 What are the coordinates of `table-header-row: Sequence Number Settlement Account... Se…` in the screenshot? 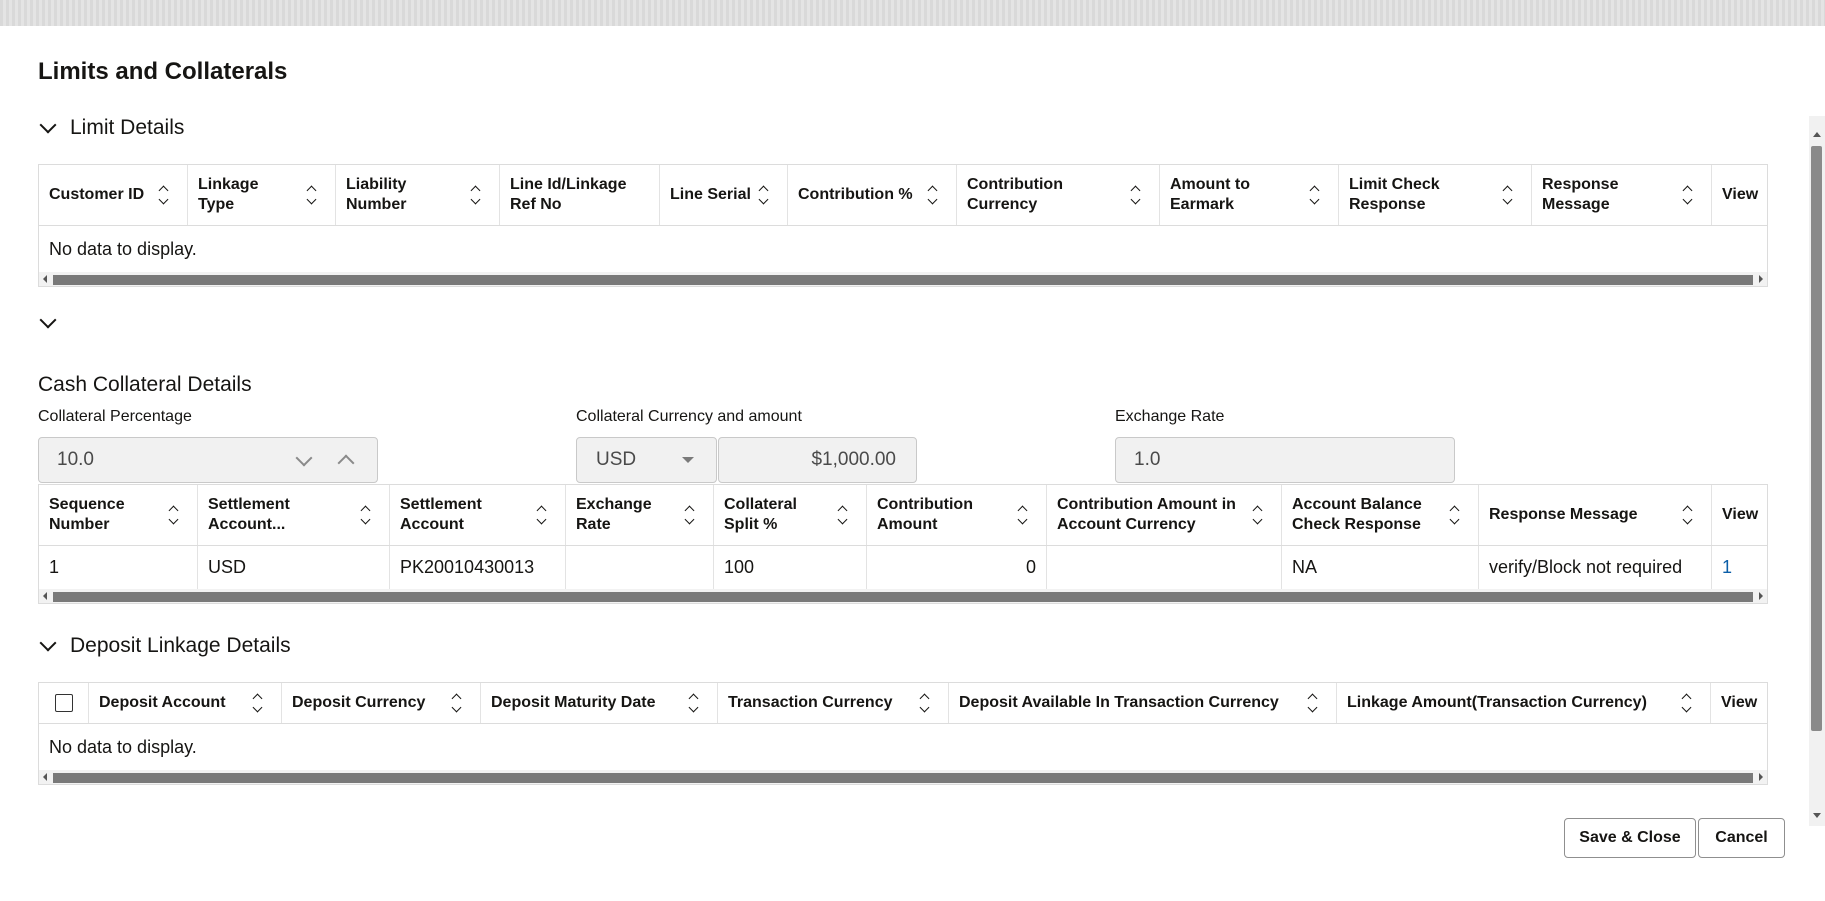 It's located at (903, 515).